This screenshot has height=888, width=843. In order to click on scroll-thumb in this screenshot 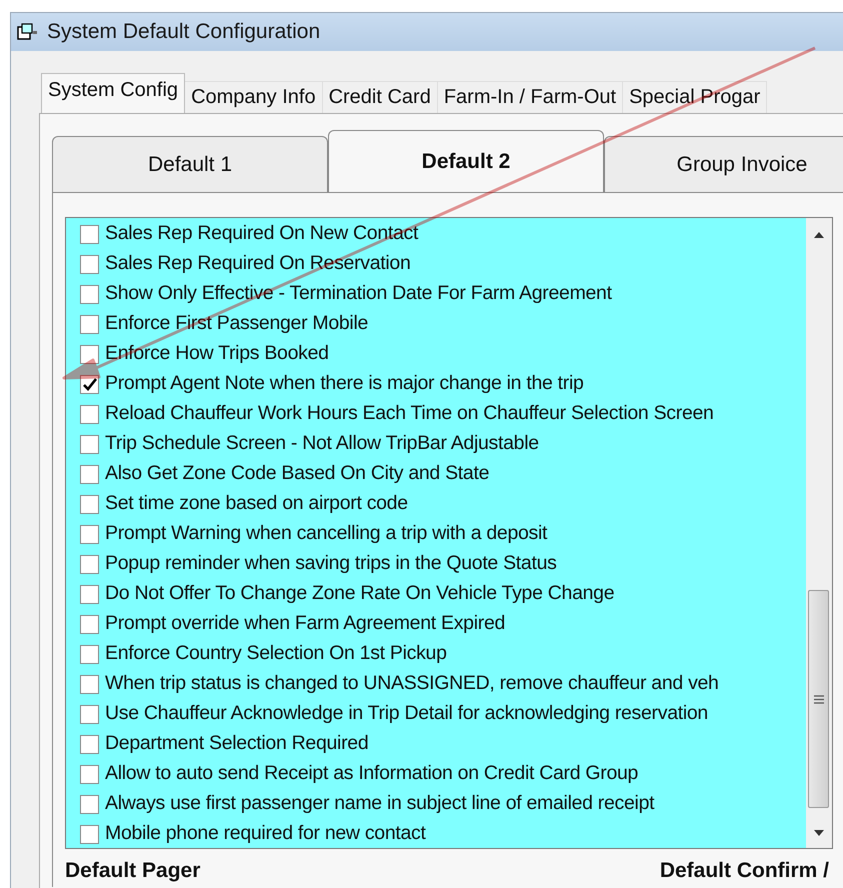, I will do `click(818, 699)`.